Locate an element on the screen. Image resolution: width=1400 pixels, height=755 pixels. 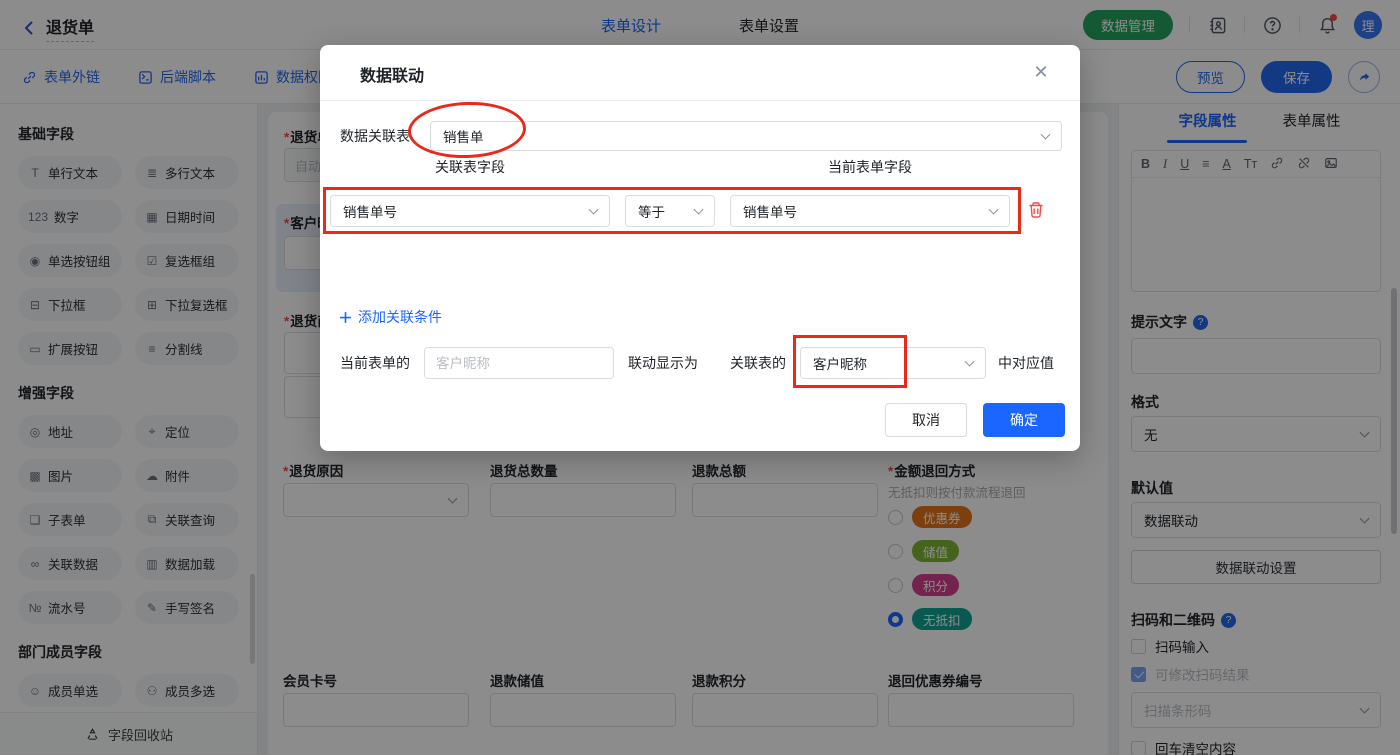
current-field-input is located at coordinates (519, 363).